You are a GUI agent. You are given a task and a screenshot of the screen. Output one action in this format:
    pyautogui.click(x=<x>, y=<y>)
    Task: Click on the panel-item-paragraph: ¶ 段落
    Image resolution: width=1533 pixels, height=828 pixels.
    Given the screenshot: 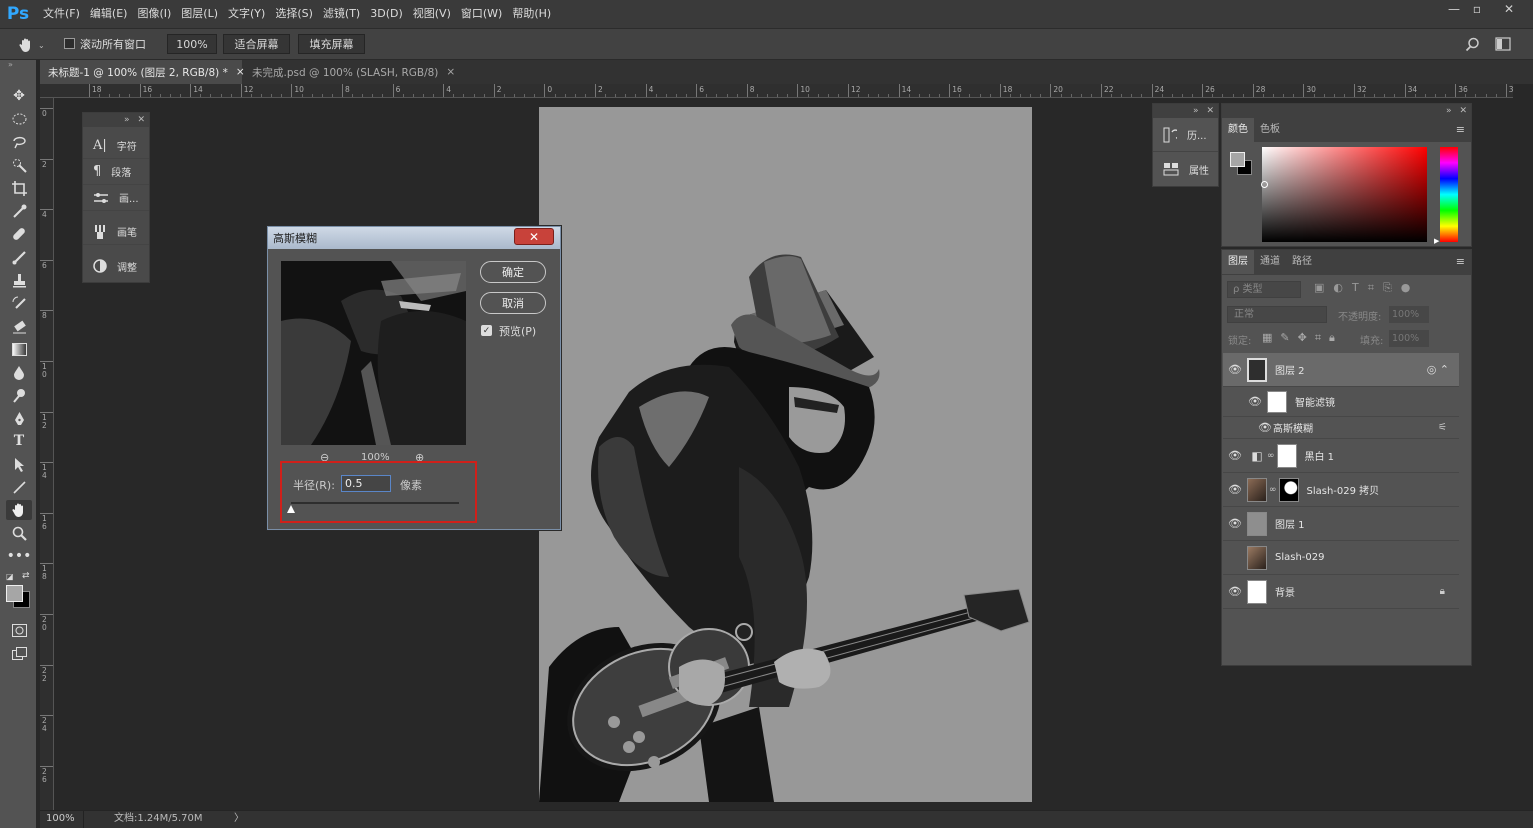 What is the action you would take?
    pyautogui.click(x=116, y=172)
    